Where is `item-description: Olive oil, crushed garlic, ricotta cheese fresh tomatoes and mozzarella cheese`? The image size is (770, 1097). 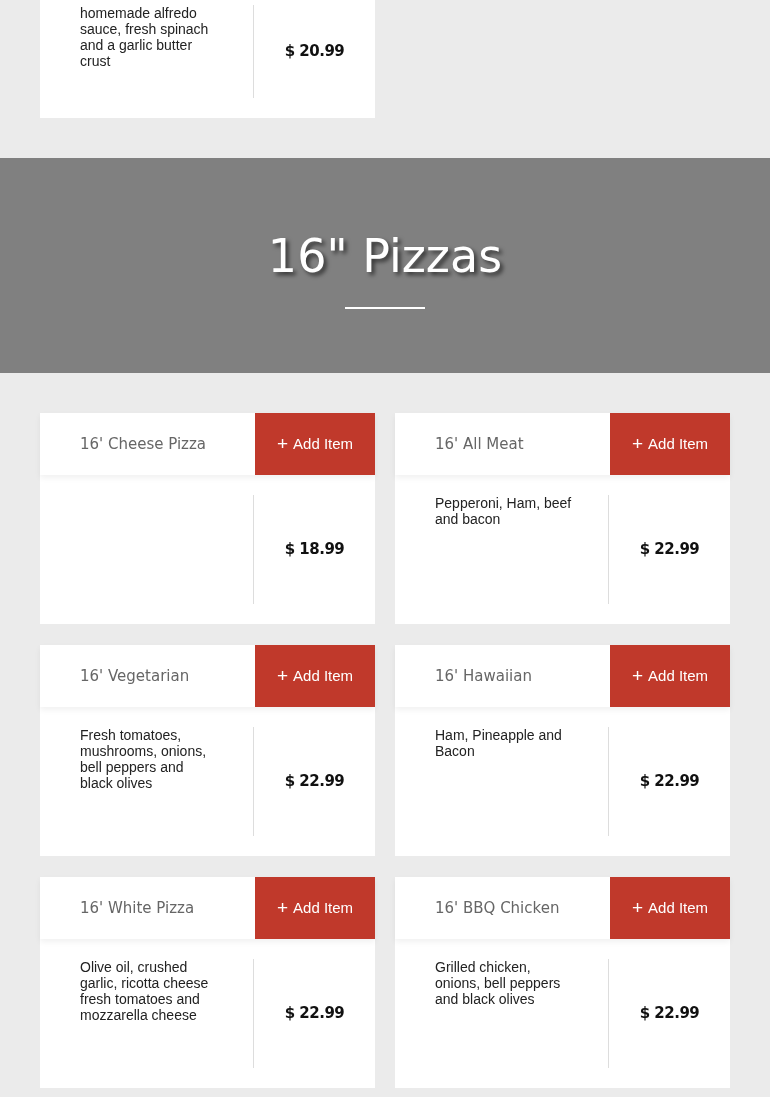 item-description: Olive oil, crushed garlic, ricotta cheese fresh tomatoes and mozzarella cheese is located at coordinates (145, 991).